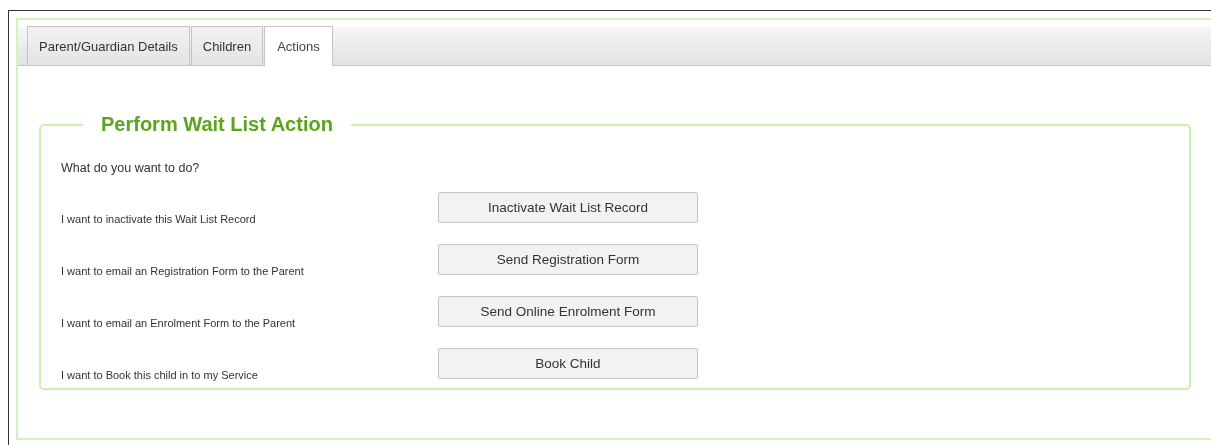 The width and height of the screenshot is (1211, 445). I want to click on action-description: I want to Book this child in to my Service, so click(160, 374).